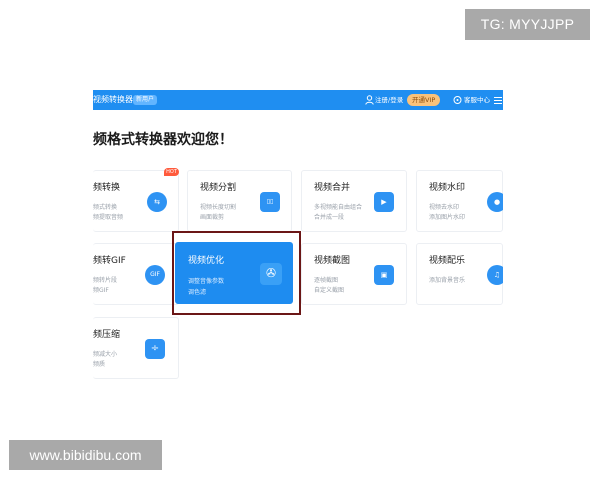 Image resolution: width=600 pixels, height=480 pixels. I want to click on card-title: 视频截图, so click(332, 261).